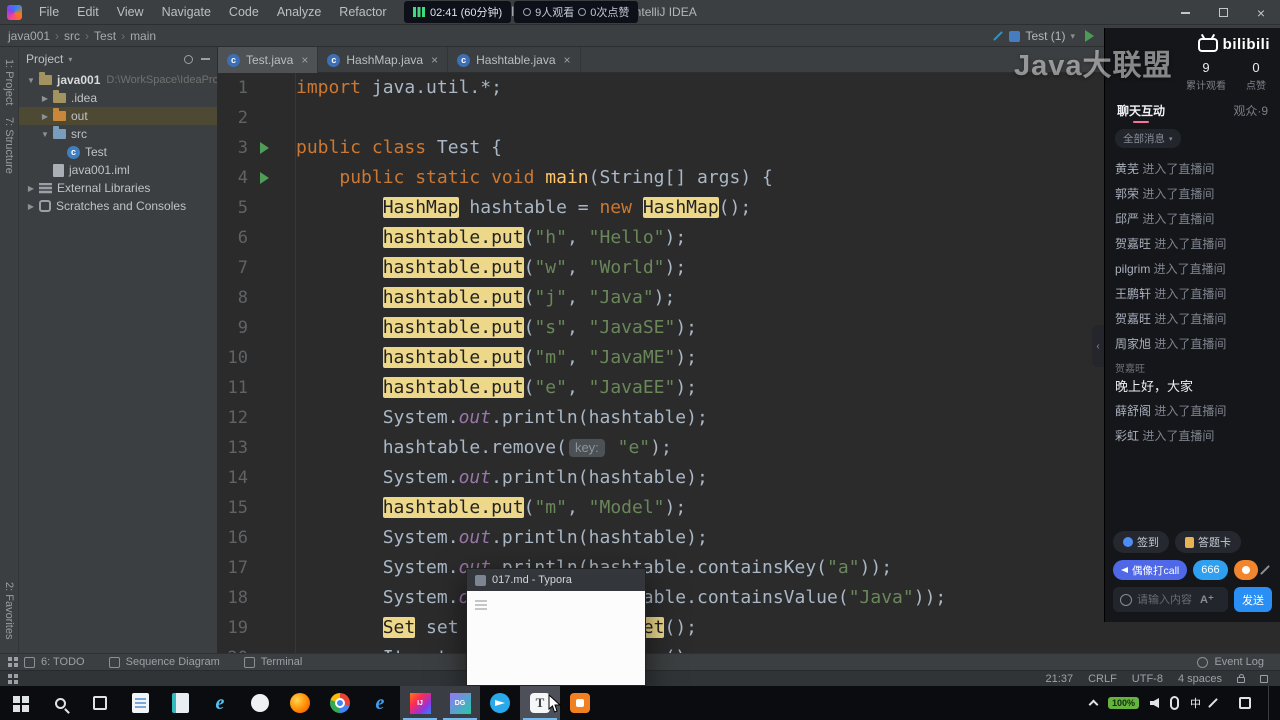 This screenshot has width=1280, height=720. Describe the element at coordinates (1210, 570) in the screenshot. I see `666-button: 666` at that location.